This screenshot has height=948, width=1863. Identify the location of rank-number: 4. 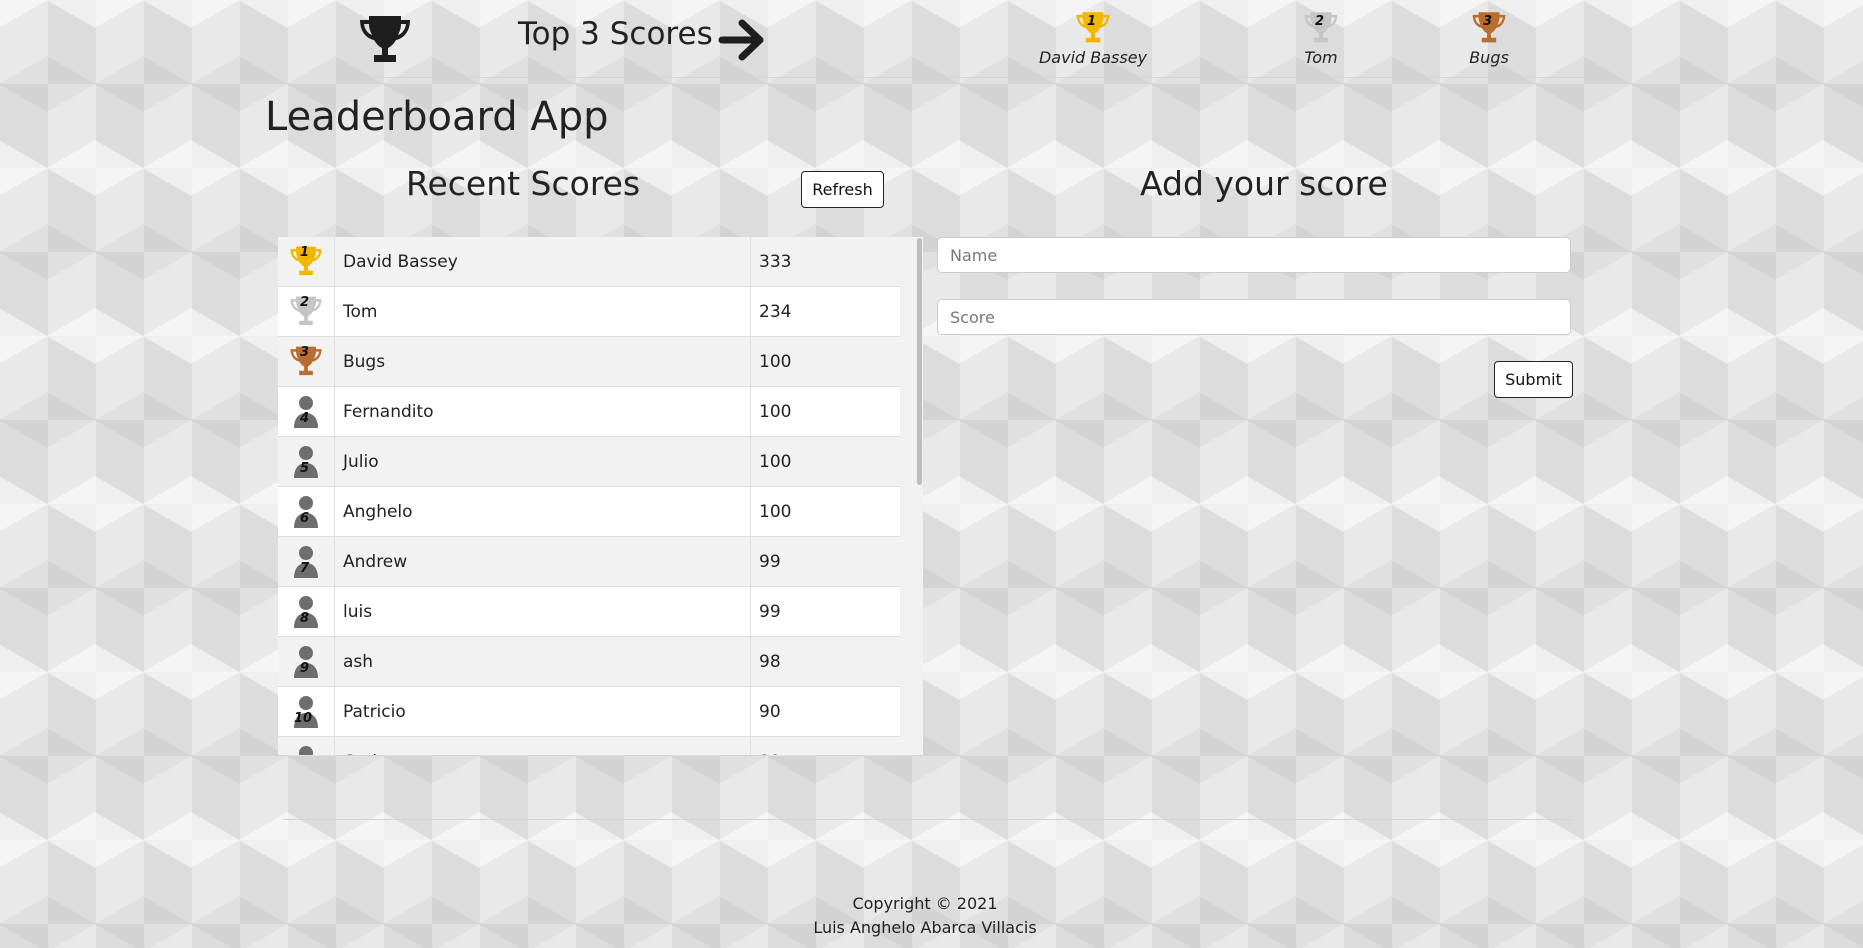
(305, 418).